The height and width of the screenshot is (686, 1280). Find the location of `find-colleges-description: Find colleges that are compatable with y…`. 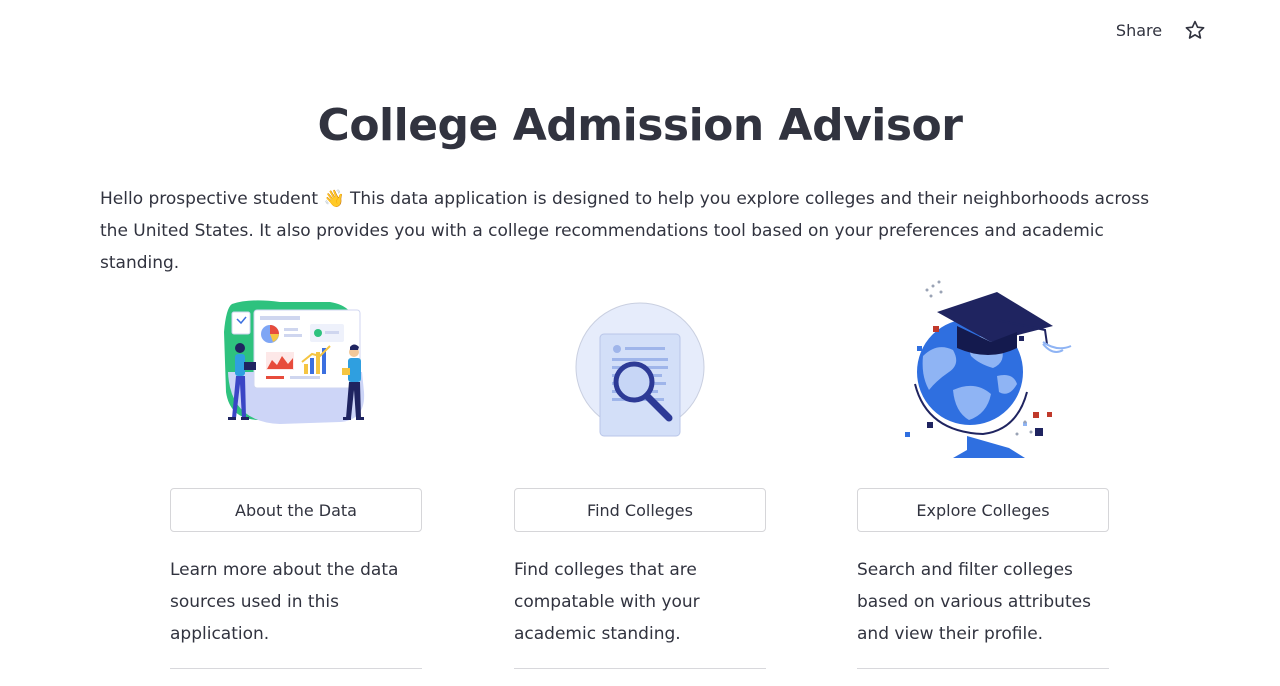

find-colleges-description: Find colleges that are compatable with y… is located at coordinates (607, 602).